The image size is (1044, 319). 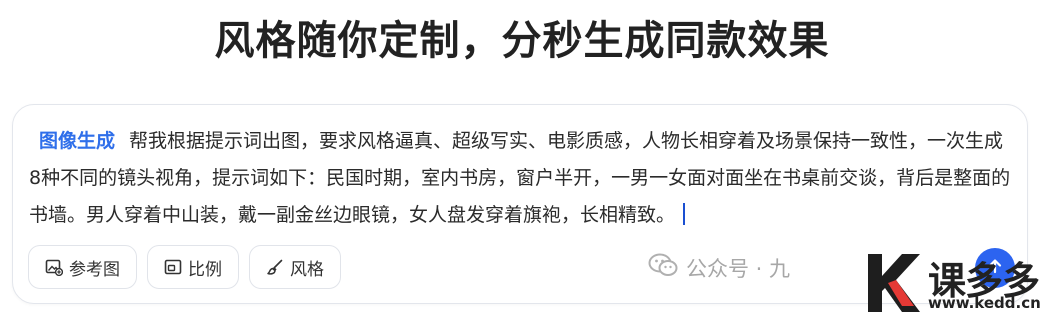 What do you see at coordinates (663, 267) in the screenshot?
I see `wechat-icon` at bounding box center [663, 267].